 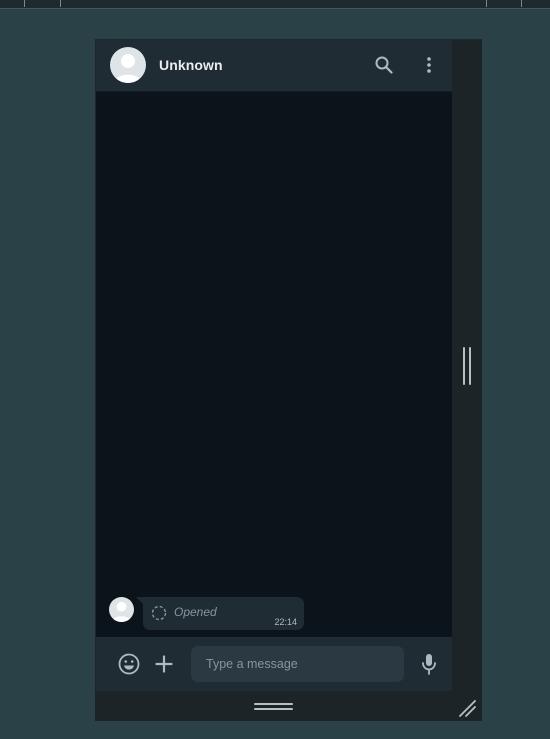 I want to click on pending-spinner-icon, so click(x=159, y=615).